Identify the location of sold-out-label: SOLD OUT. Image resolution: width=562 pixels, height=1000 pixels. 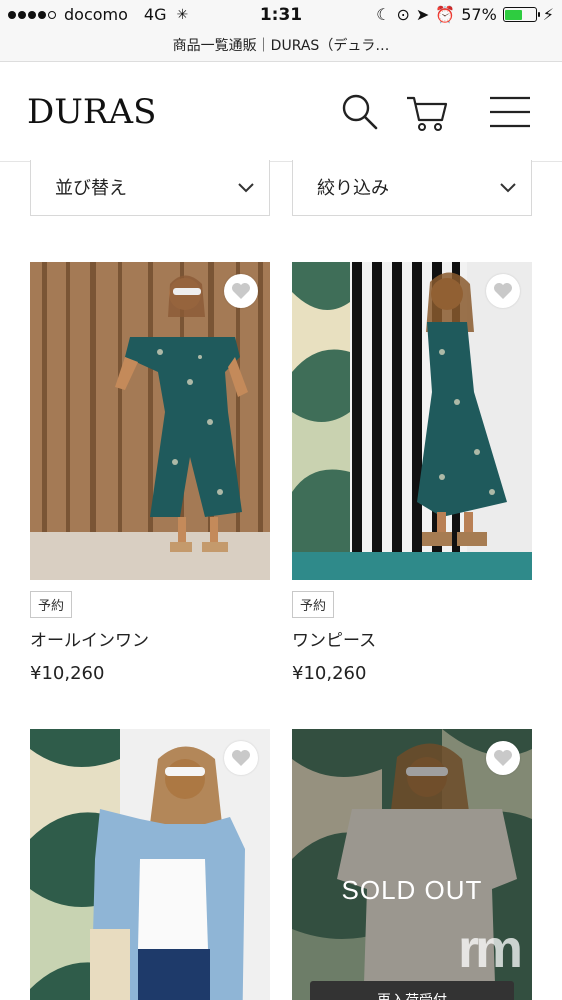
(412, 890).